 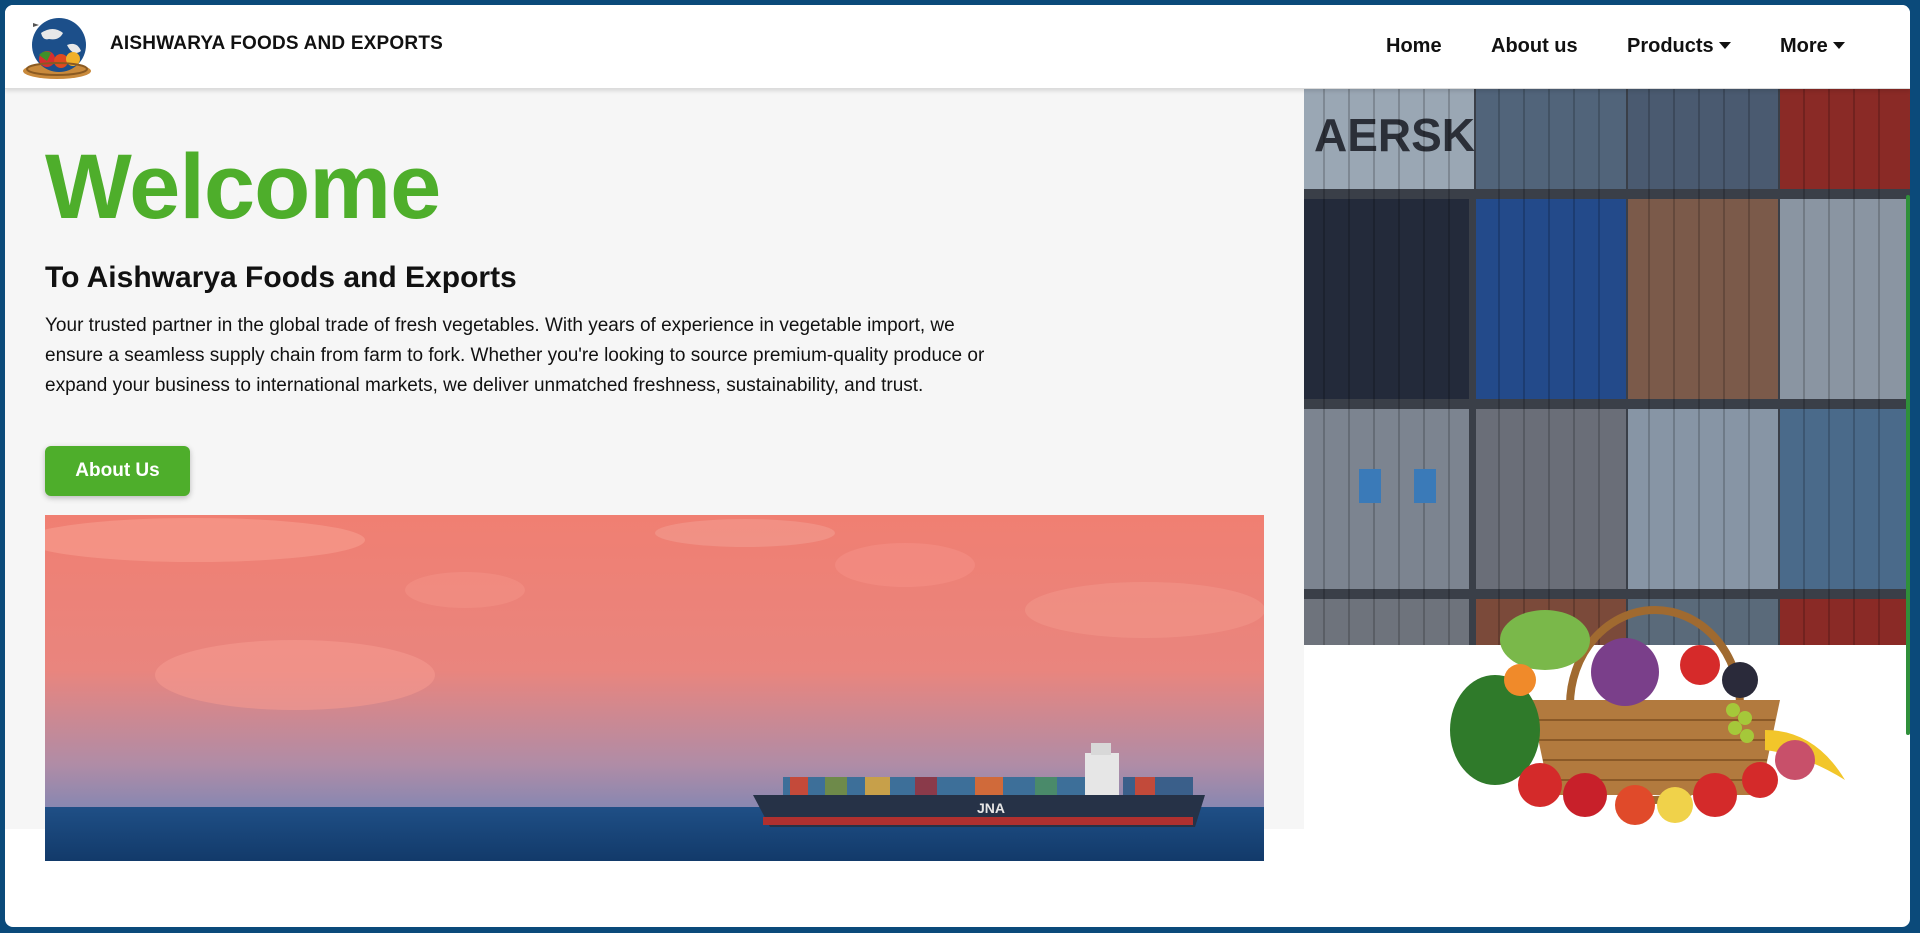 I want to click on nav-about: About us, so click(x=1534, y=46).